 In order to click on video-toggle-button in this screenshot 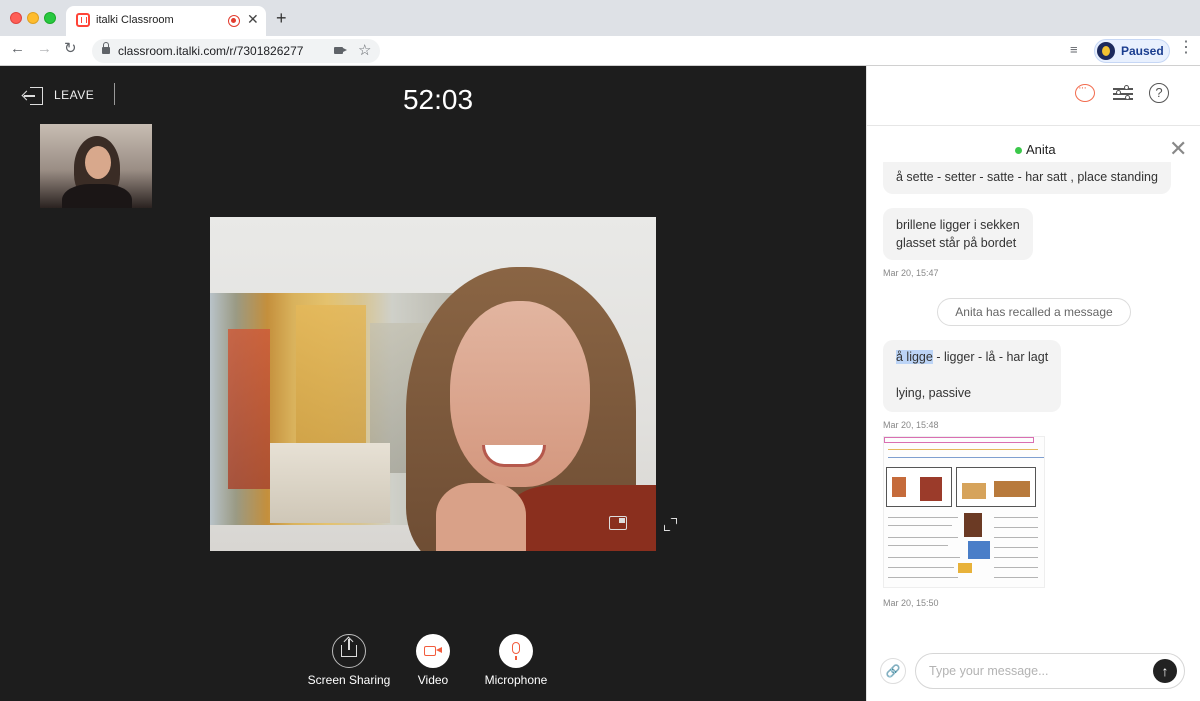, I will do `click(433, 651)`.